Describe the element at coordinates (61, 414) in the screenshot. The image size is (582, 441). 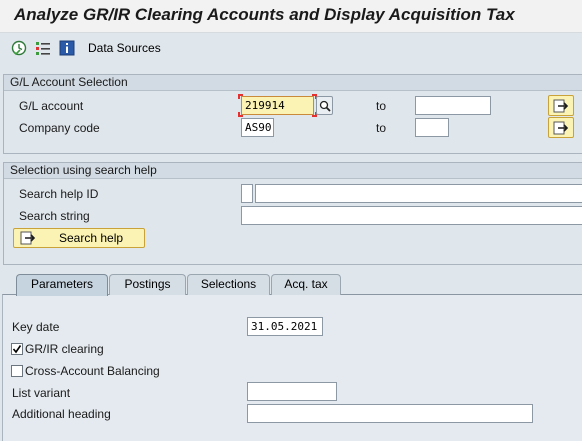
I see `additional-heading-label: Additional heading` at that location.